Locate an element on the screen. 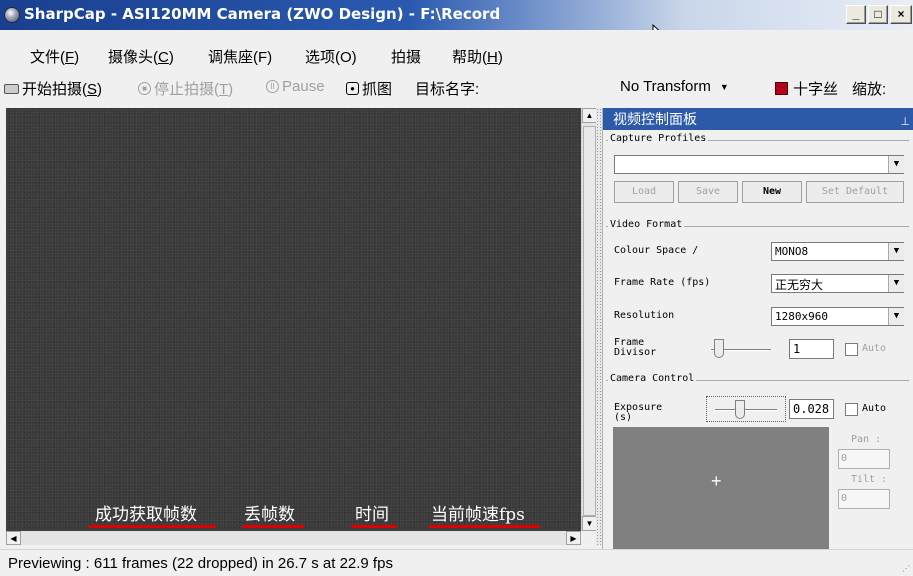 Image resolution: width=913 pixels, height=576 pixels. exposure-slider-thumb is located at coordinates (740, 409).